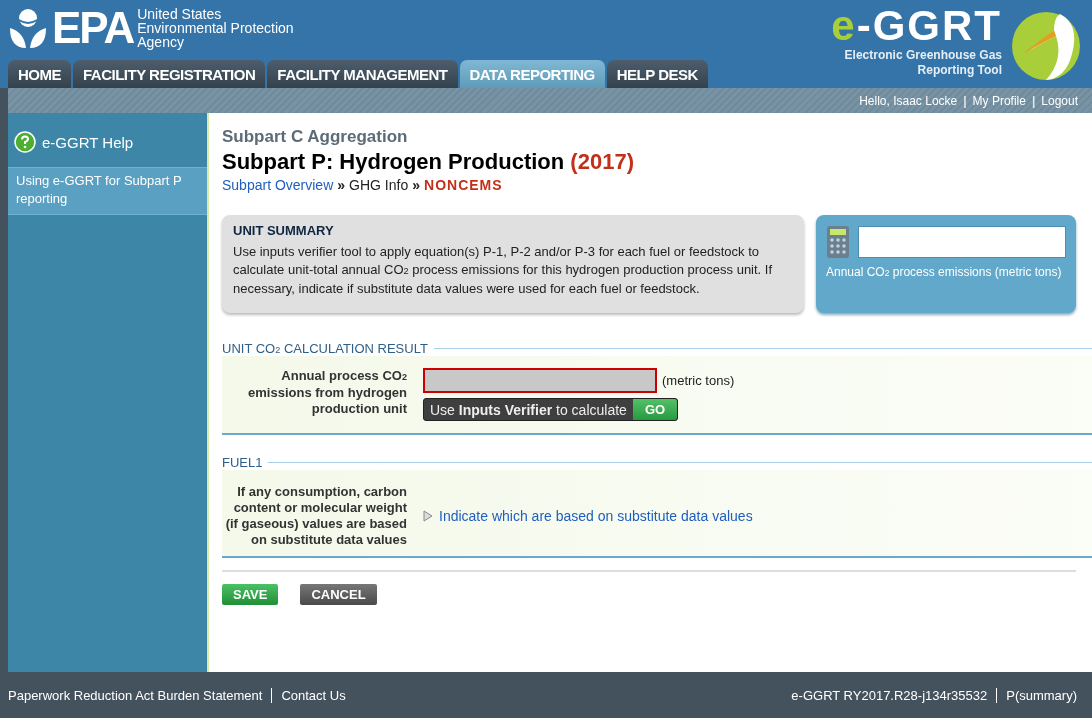  I want to click on build-info: e-GGRT RY2017.R28-j134r35532, so click(889, 695).